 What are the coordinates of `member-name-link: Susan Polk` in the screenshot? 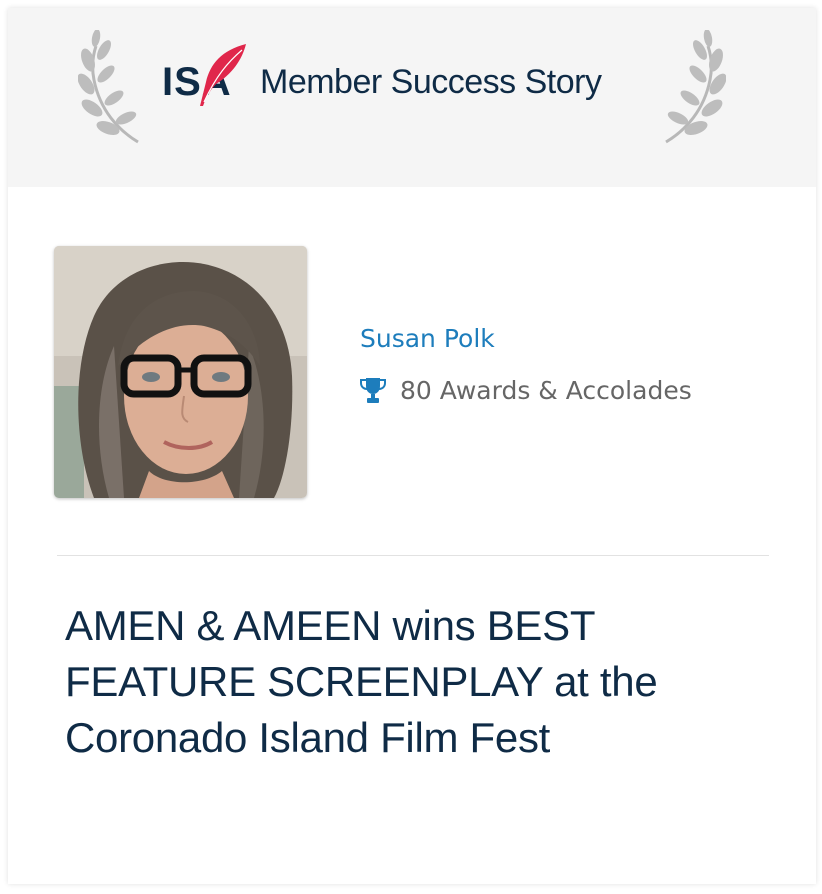 It's located at (427, 338).